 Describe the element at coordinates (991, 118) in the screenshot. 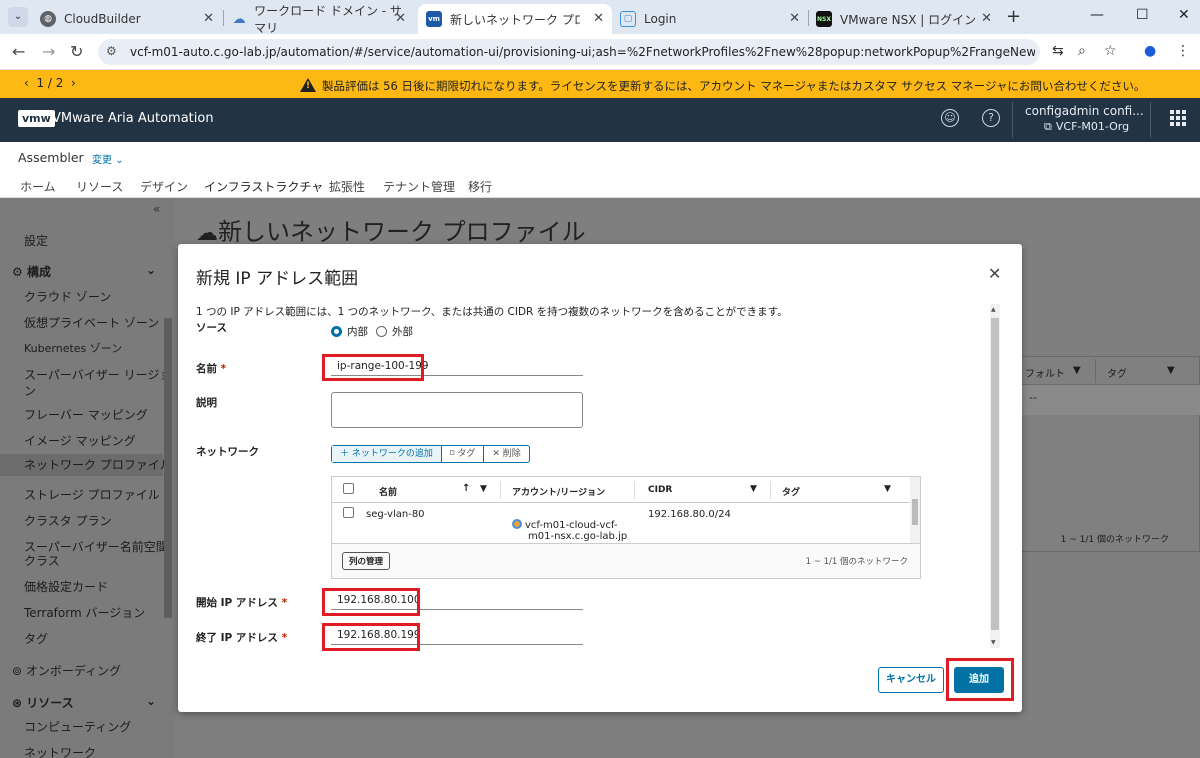

I see `help-icon: ?` at that location.